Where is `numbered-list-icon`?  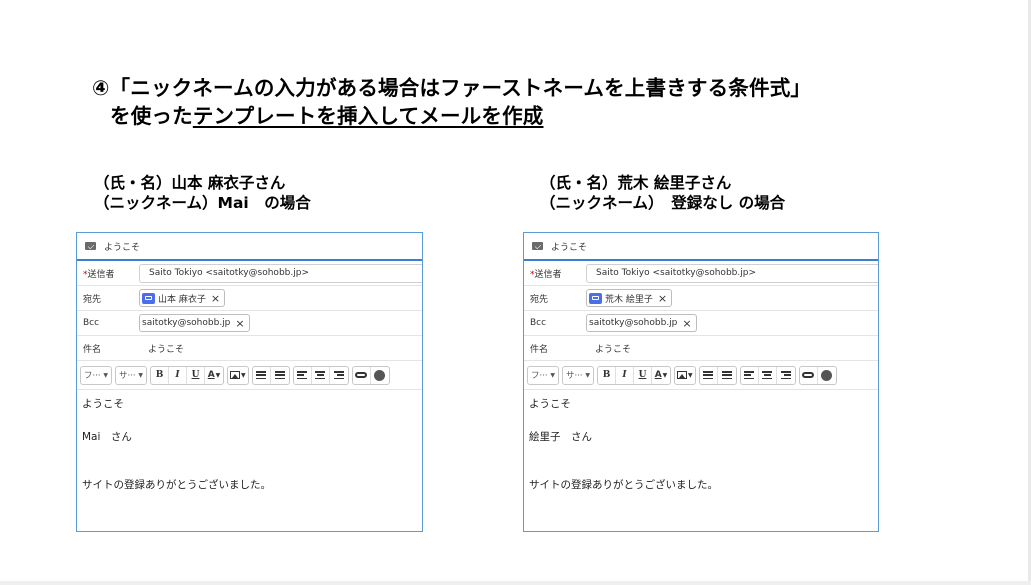 numbered-list-icon is located at coordinates (708, 375).